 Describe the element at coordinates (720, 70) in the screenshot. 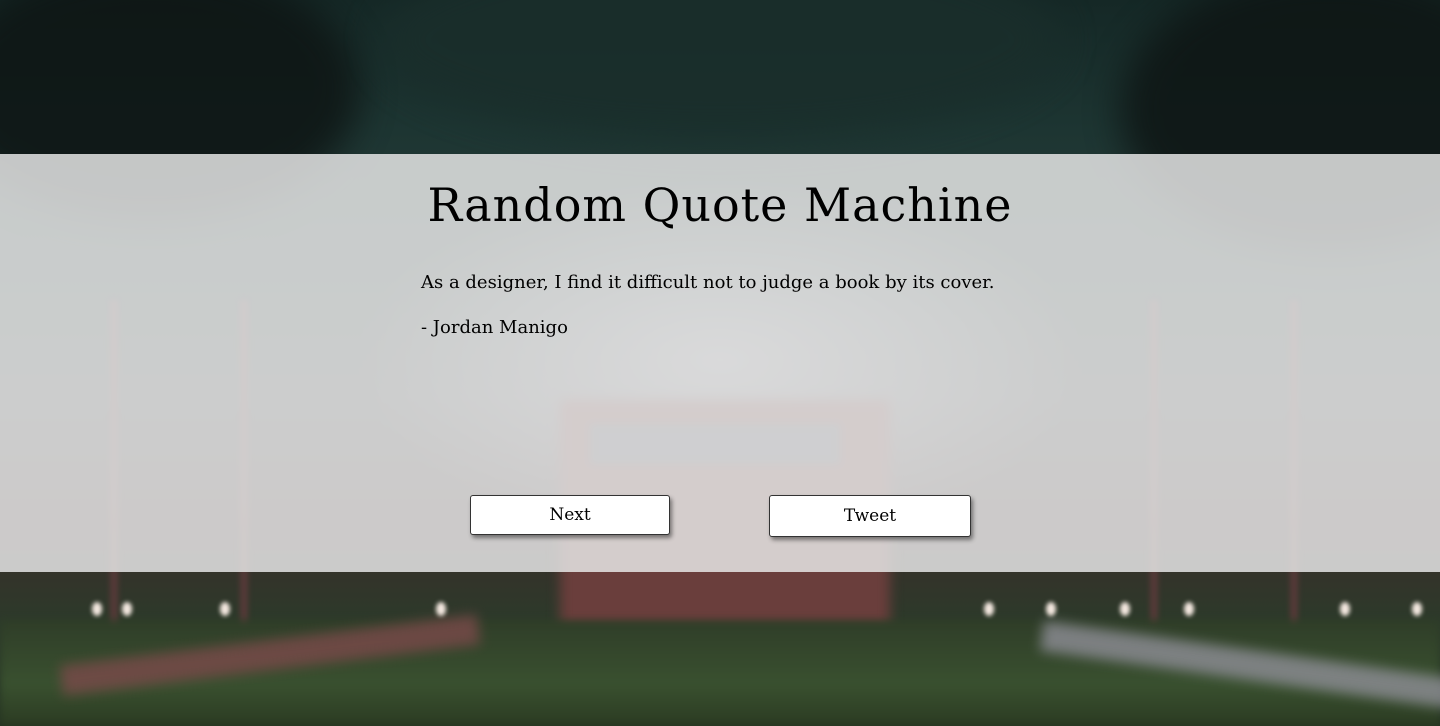

I see `background-tree` at that location.